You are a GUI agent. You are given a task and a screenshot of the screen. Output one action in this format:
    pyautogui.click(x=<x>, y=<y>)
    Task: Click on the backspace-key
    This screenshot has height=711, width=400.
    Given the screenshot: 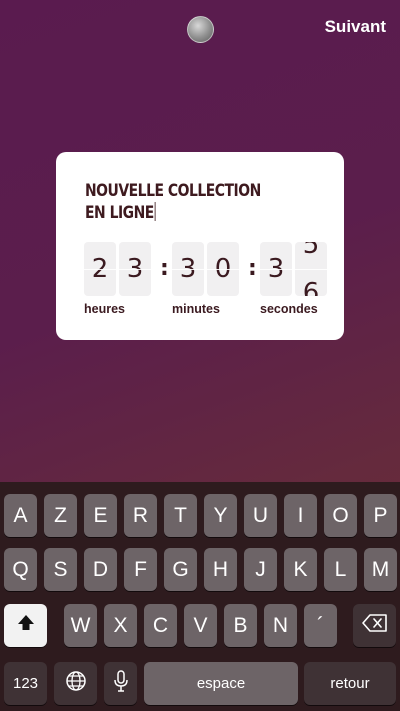 What is the action you would take?
    pyautogui.click(x=374, y=625)
    